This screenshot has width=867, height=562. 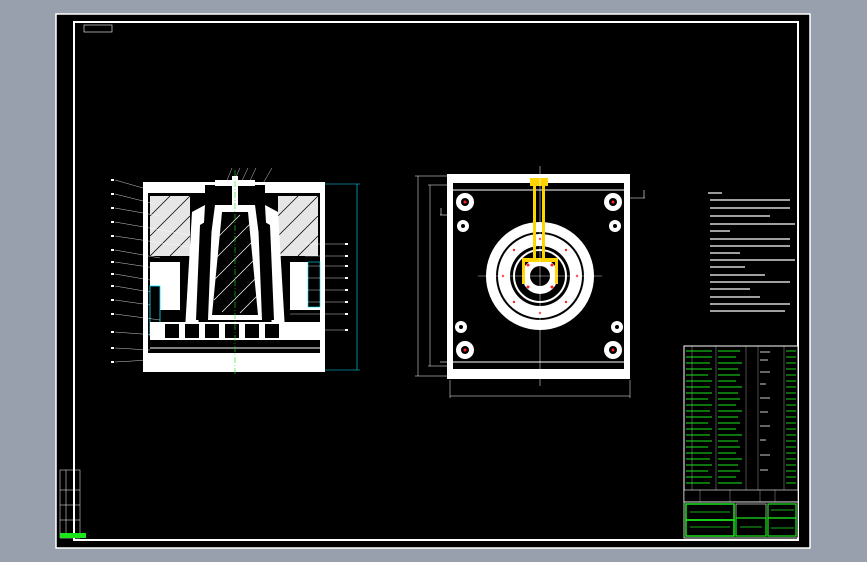 I want to click on section-view, so click(x=235, y=271).